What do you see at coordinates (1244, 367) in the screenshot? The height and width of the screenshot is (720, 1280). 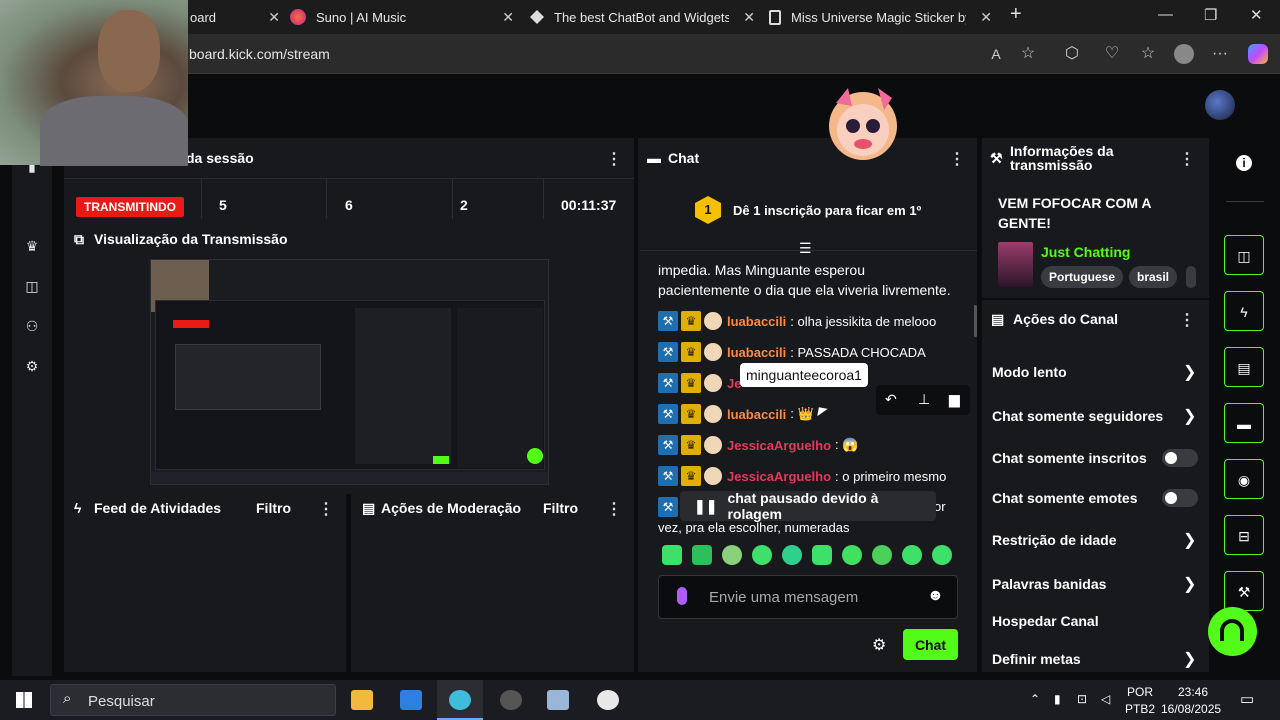 I see `document-tool-button: ▤` at bounding box center [1244, 367].